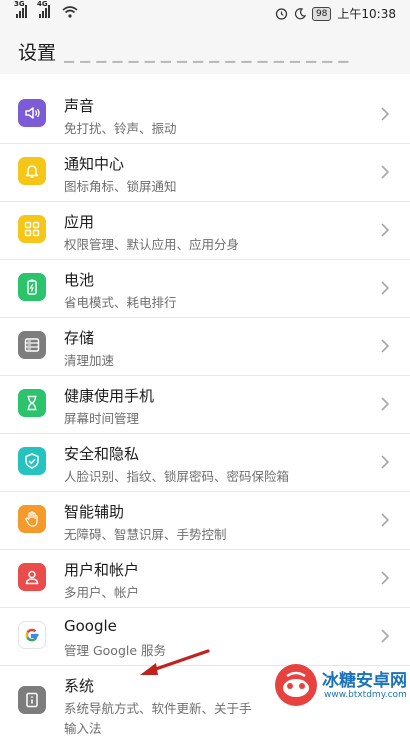  I want to click on watermark-url: www.btxtdmy.com, so click(365, 695).